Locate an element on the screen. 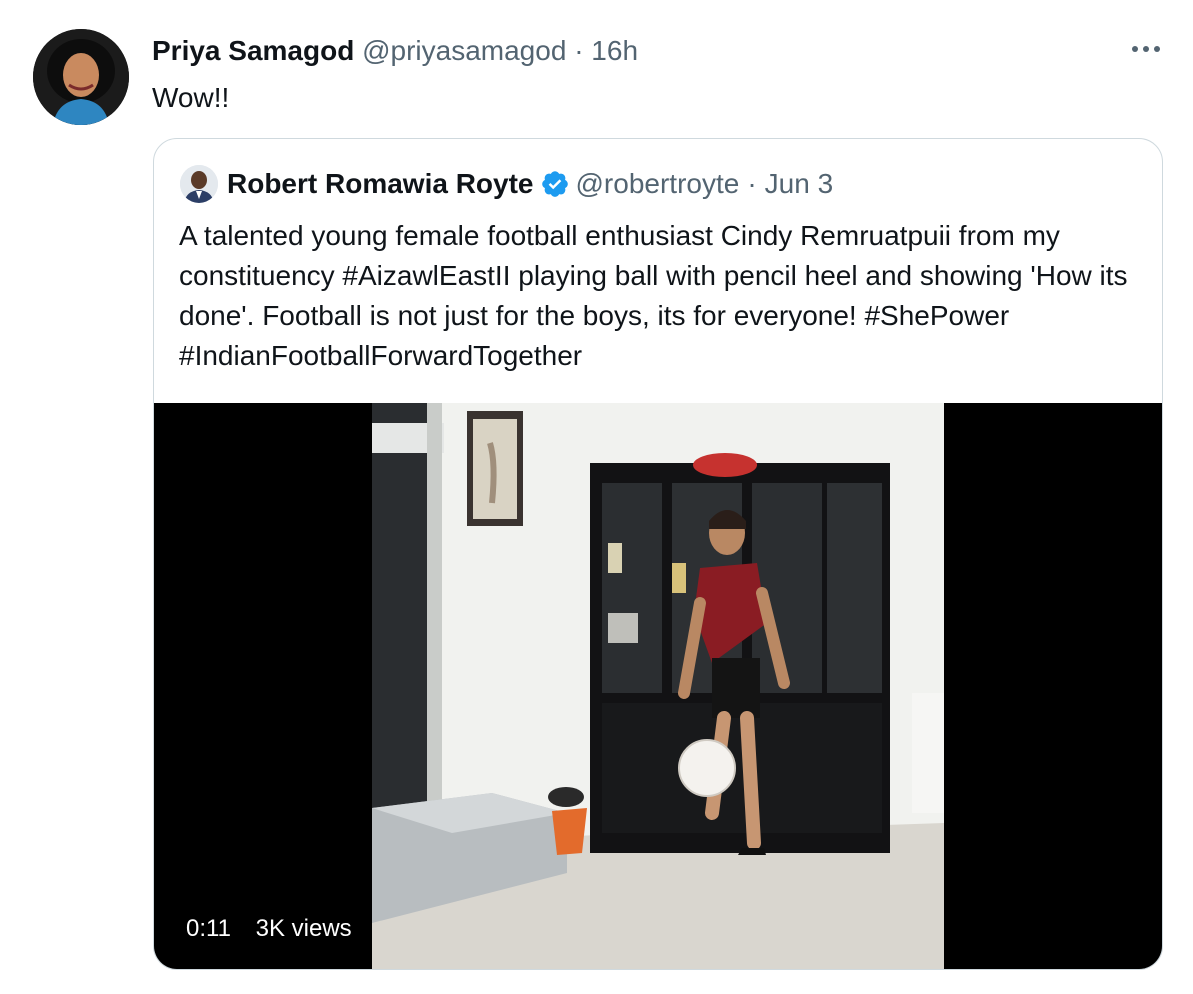 The image size is (1193, 994). video-views: 3K views is located at coordinates (303, 928).